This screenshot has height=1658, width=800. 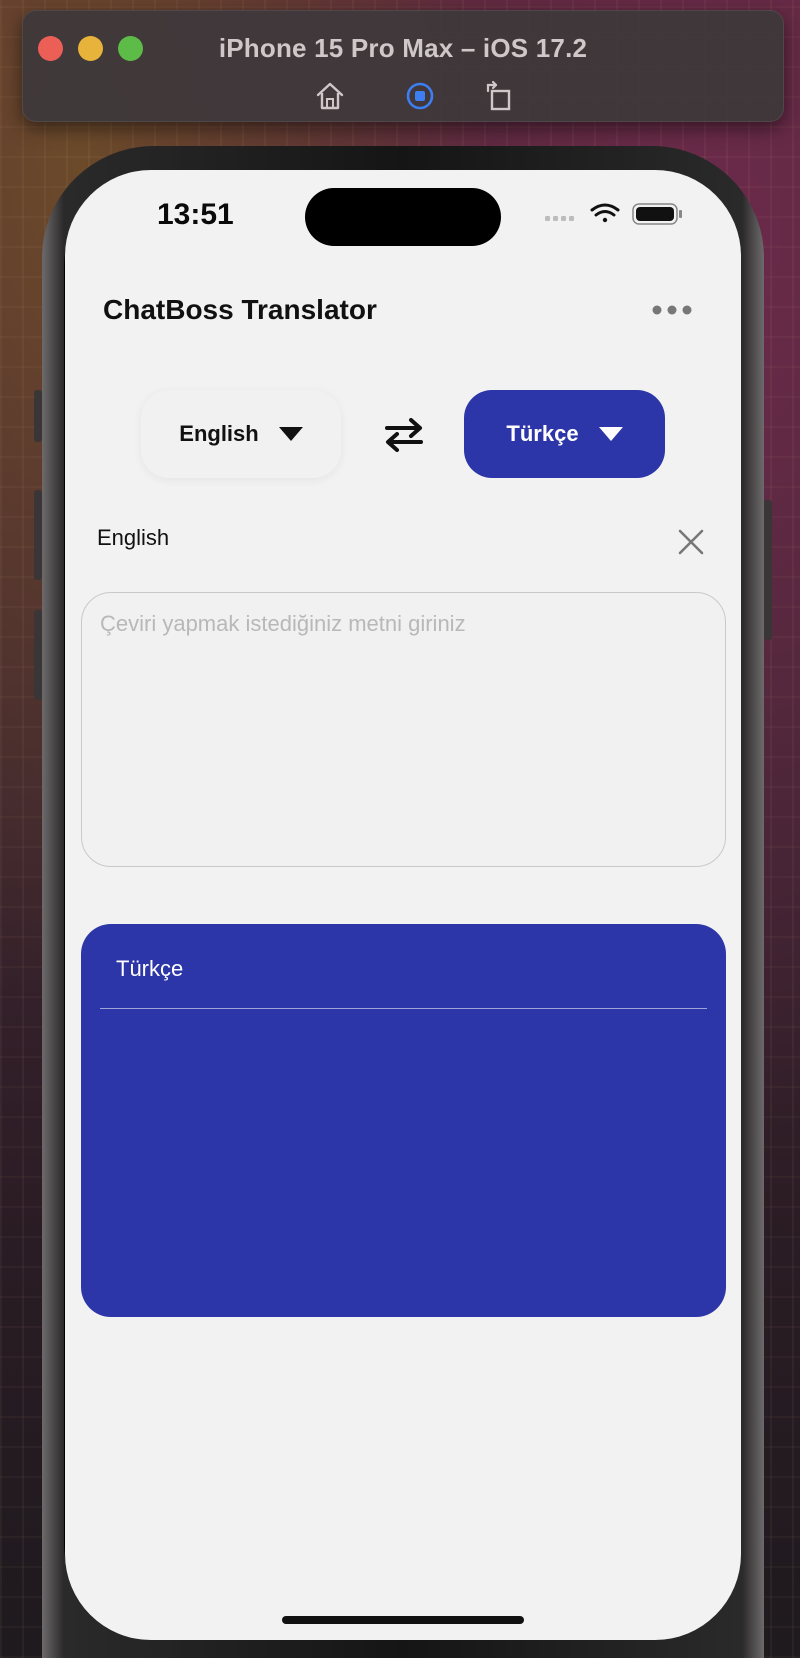 I want to click on screenshot-icon, so click(x=420, y=96).